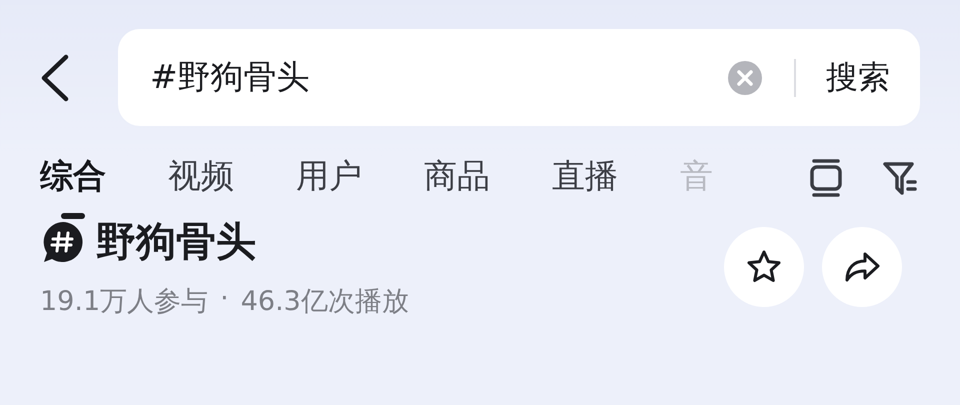  What do you see at coordinates (176, 242) in the screenshot?
I see `topic-title: 野狗骨头` at bounding box center [176, 242].